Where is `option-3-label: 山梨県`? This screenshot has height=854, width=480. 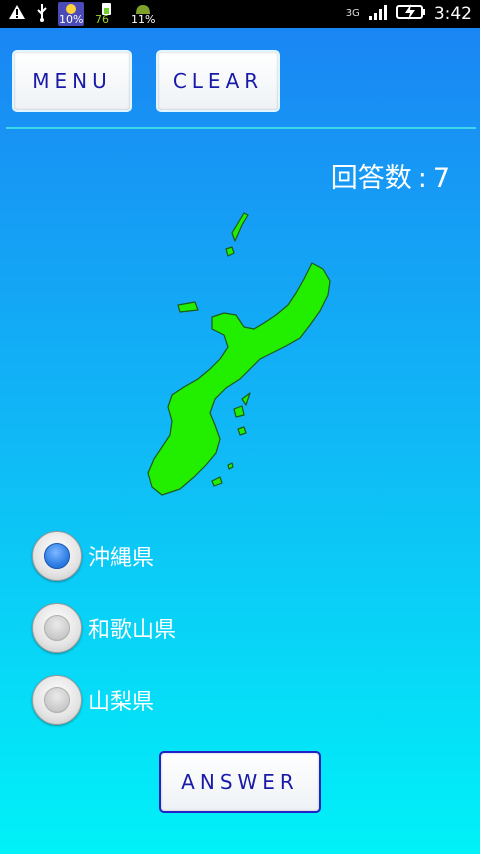 option-3-label: 山梨県 is located at coordinates (121, 700).